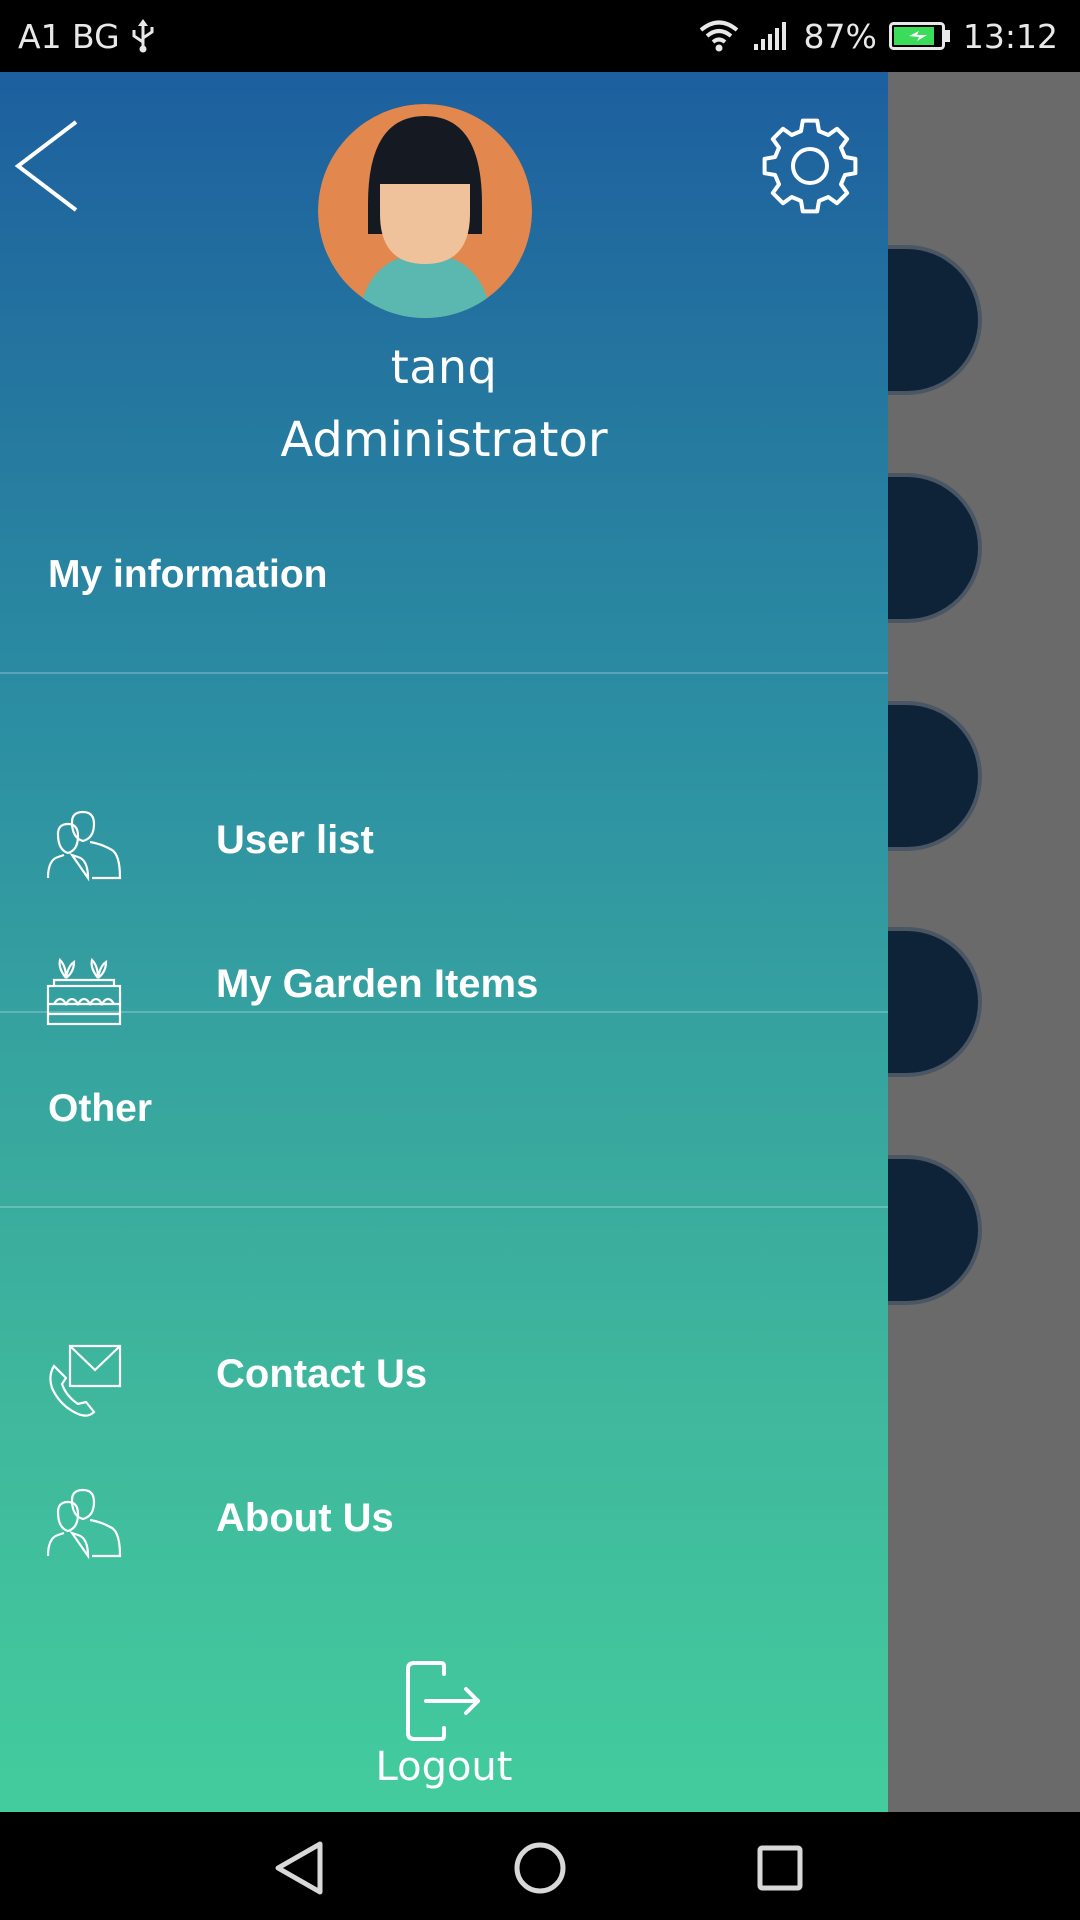  Describe the element at coordinates (444, 1520) in the screenshot. I see `menu-item-about-us: About Us` at that location.